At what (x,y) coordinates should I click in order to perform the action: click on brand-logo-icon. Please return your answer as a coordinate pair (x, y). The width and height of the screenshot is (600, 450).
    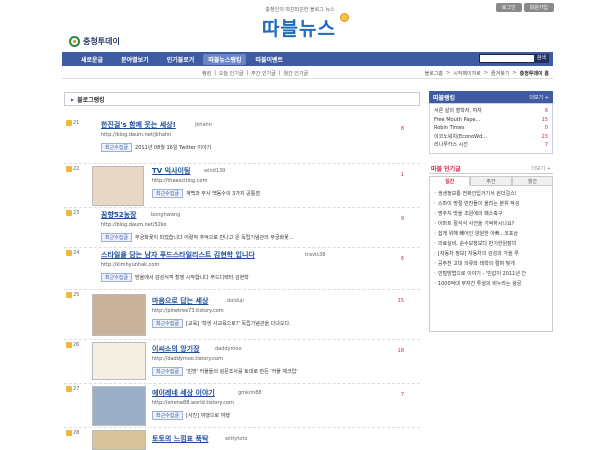
    Looking at the image, I should click on (74, 41).